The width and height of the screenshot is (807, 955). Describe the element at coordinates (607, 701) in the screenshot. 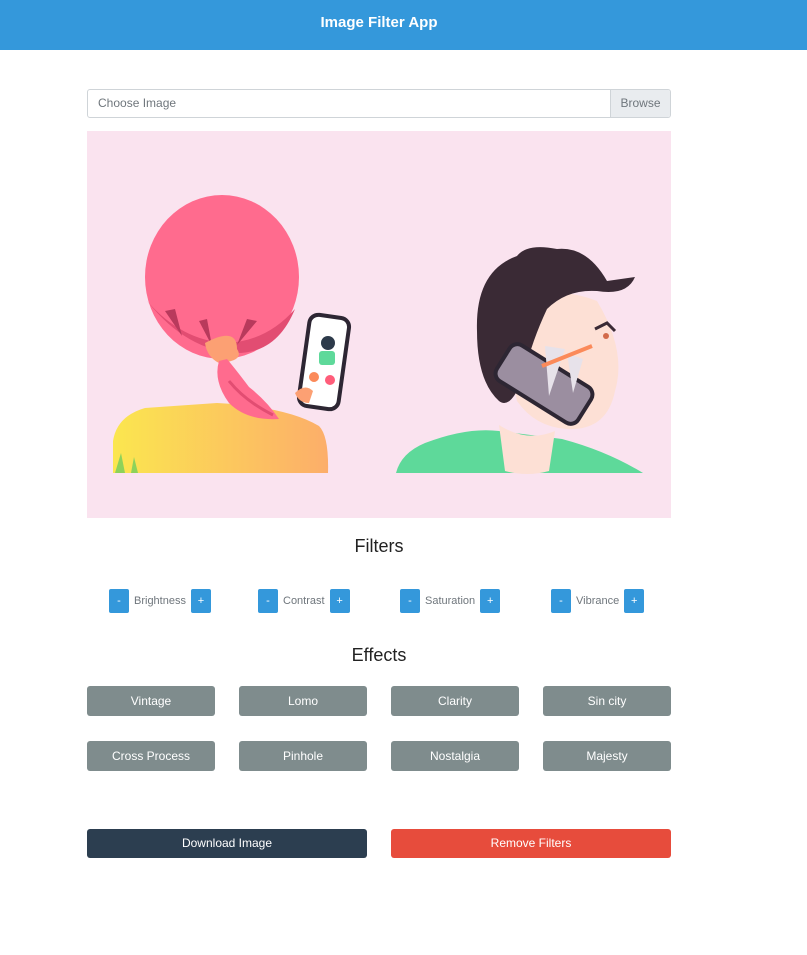

I see `sin-city-effect-button: Sin city` at that location.